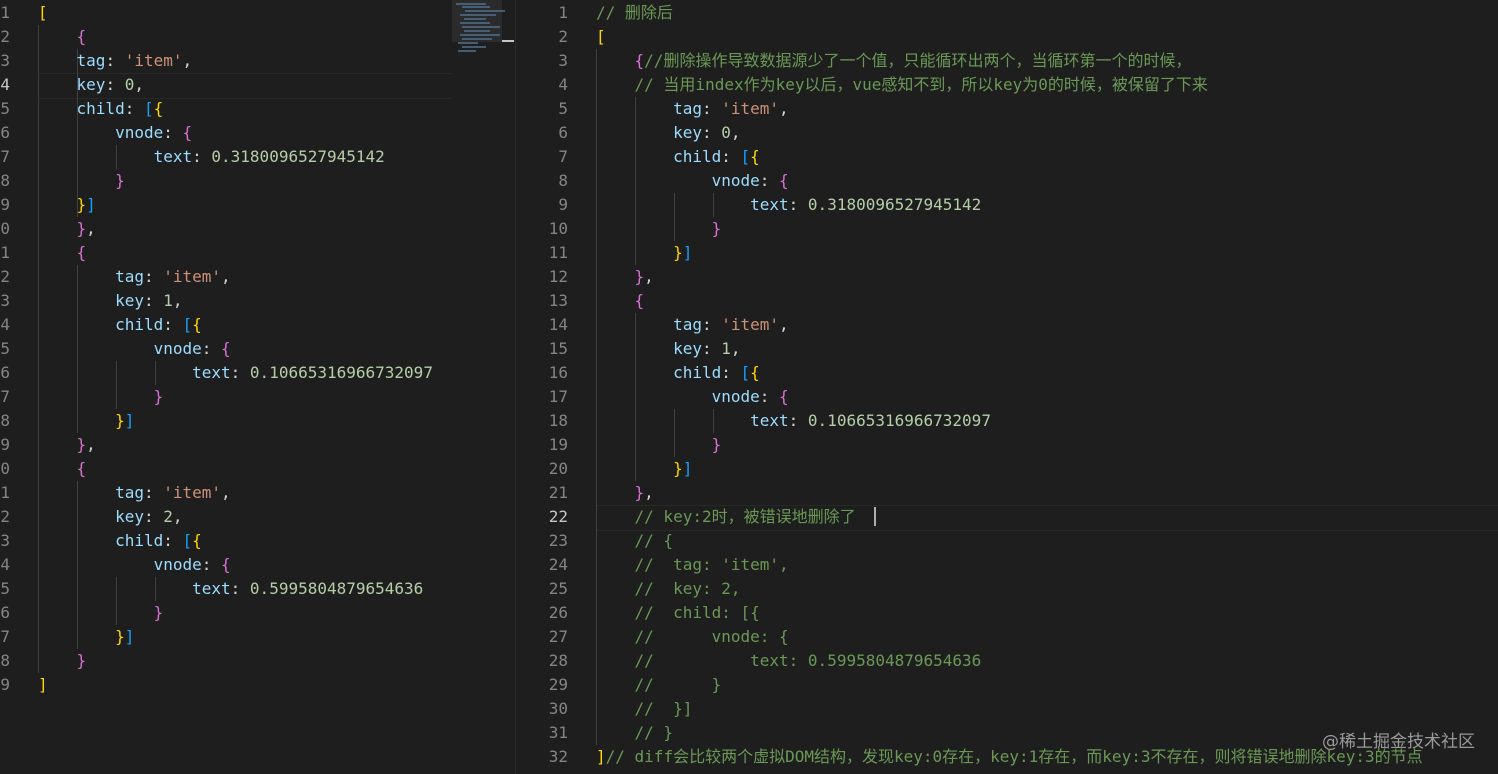 The image size is (1498, 774). I want to click on code-line: 26 // child: [{, so click(1007, 613).